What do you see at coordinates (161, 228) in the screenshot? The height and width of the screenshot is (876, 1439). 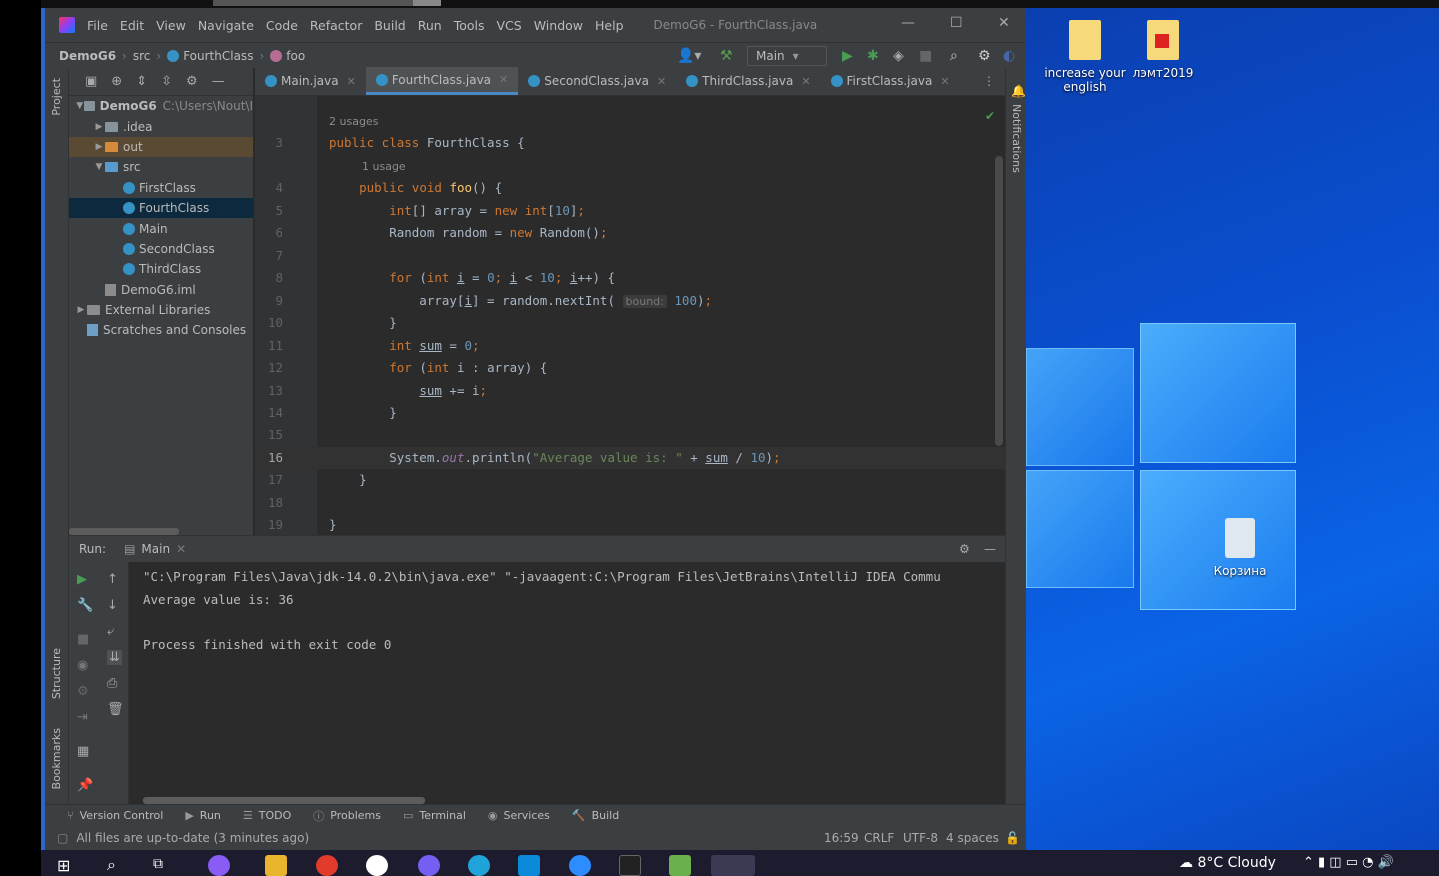 I see `tree-item: Main` at bounding box center [161, 228].